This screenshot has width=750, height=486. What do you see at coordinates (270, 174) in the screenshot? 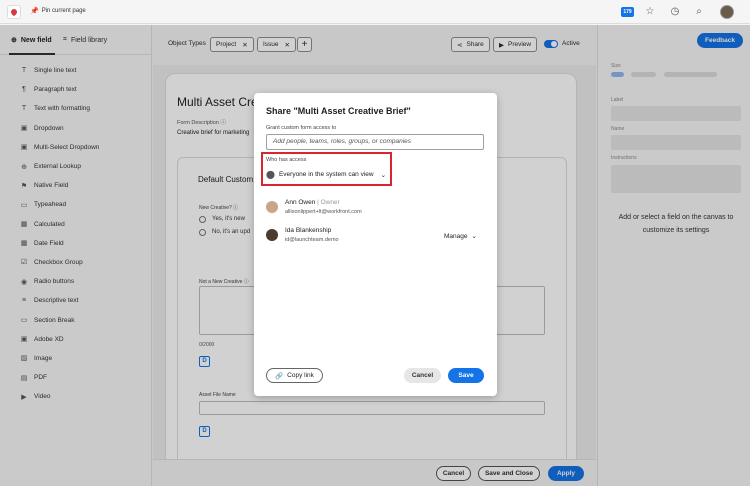
I see `location-pin-icon: ⬤` at bounding box center [270, 174].